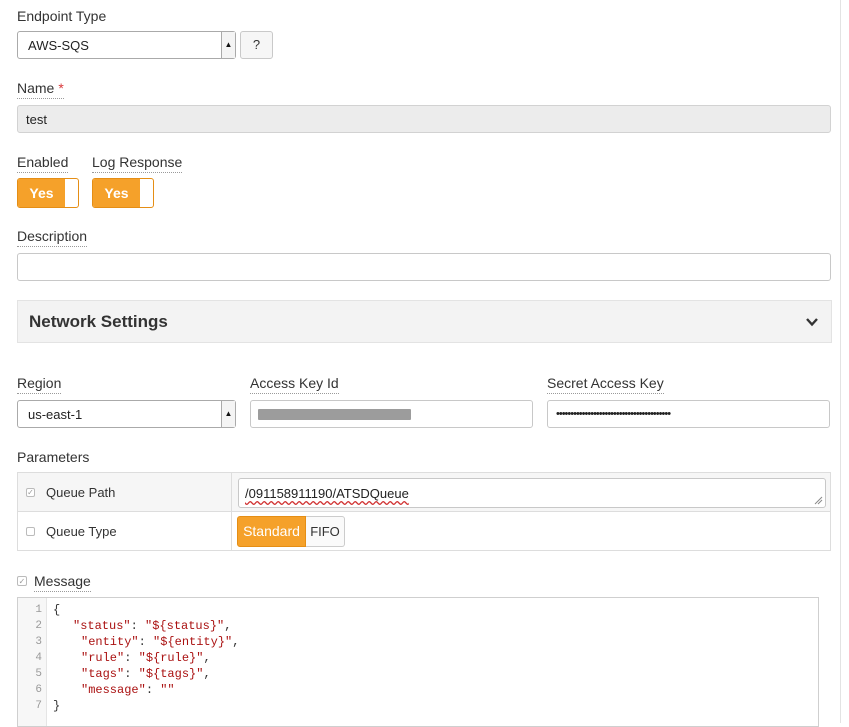  What do you see at coordinates (812, 322) in the screenshot?
I see `chevron-down-icon` at bounding box center [812, 322].